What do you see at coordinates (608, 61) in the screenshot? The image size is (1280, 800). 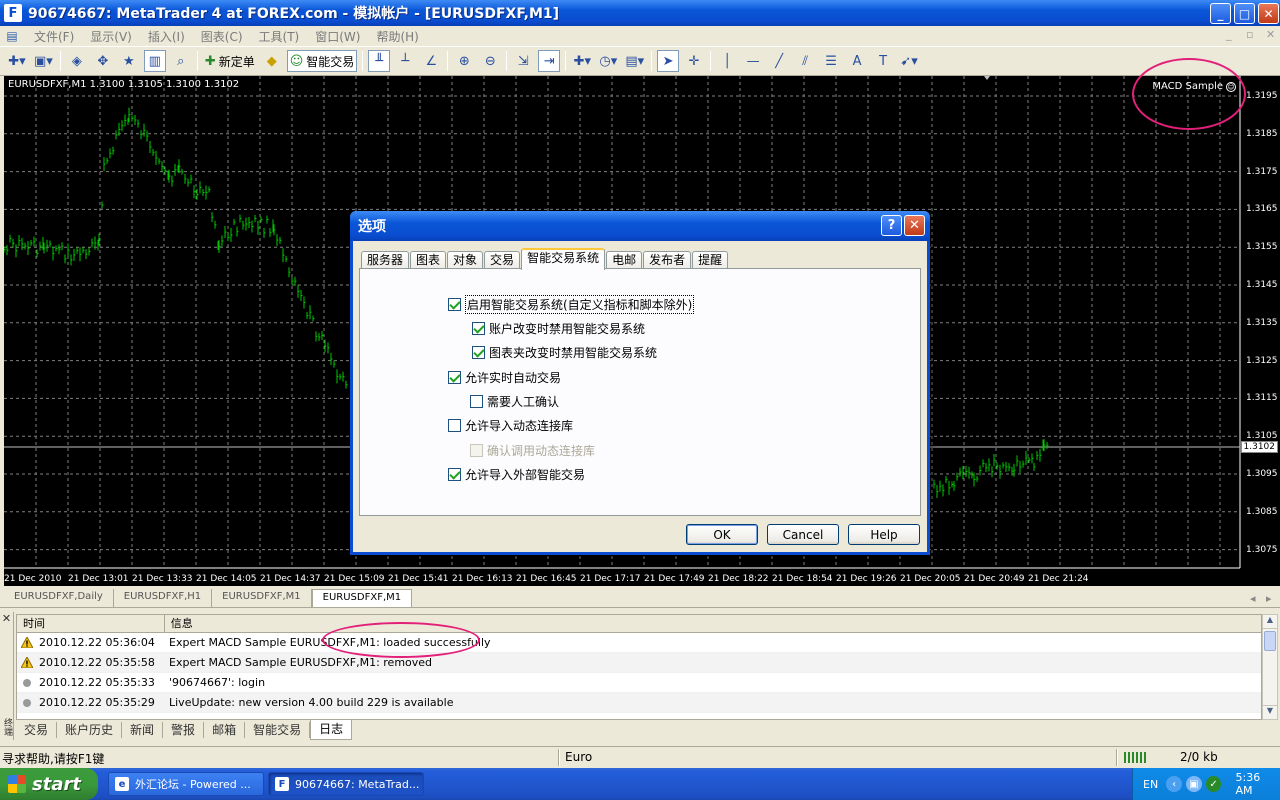 I see `periods-icon: ◷▾` at bounding box center [608, 61].